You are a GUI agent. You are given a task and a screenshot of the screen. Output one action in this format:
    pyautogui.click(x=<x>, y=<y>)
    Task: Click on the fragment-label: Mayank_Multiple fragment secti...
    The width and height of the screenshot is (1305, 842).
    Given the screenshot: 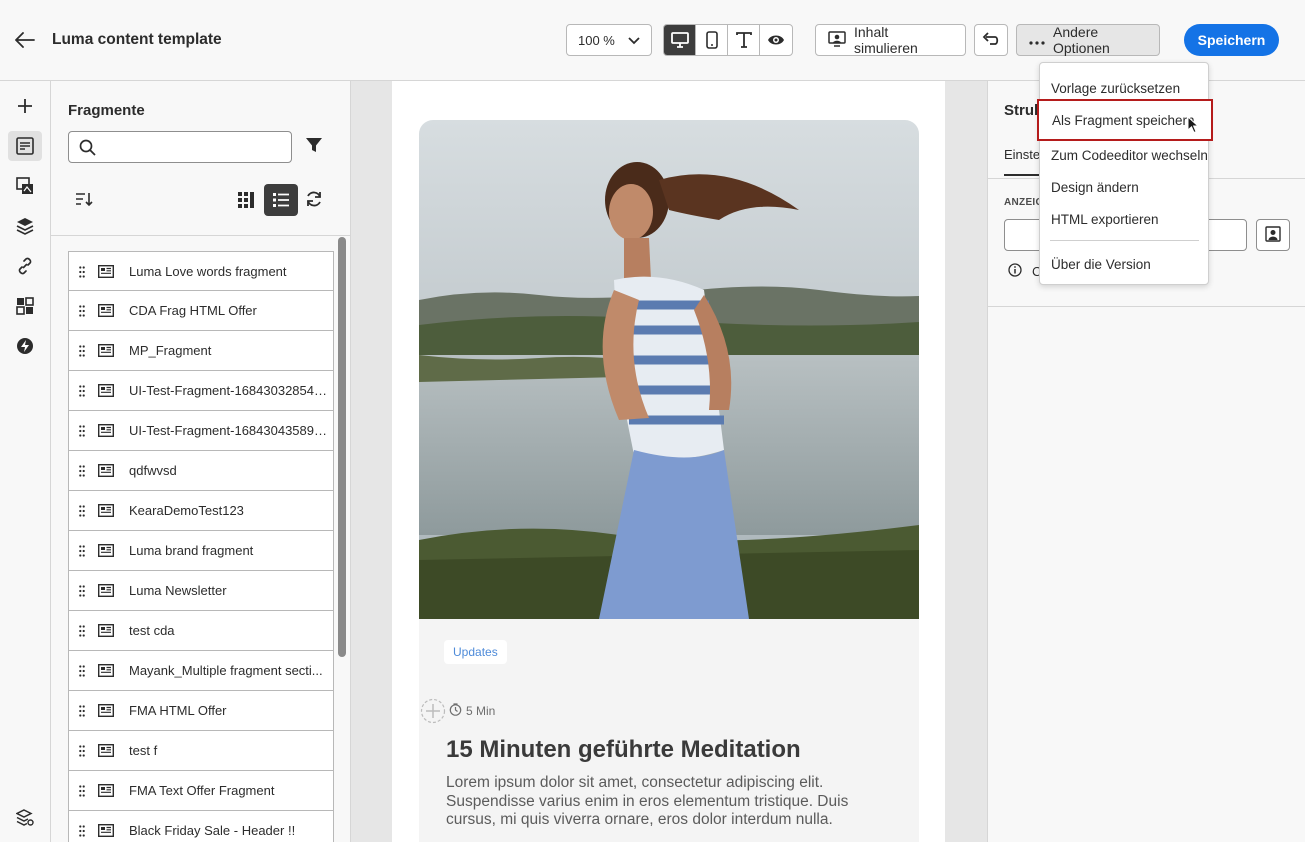 What is the action you would take?
    pyautogui.click(x=226, y=670)
    